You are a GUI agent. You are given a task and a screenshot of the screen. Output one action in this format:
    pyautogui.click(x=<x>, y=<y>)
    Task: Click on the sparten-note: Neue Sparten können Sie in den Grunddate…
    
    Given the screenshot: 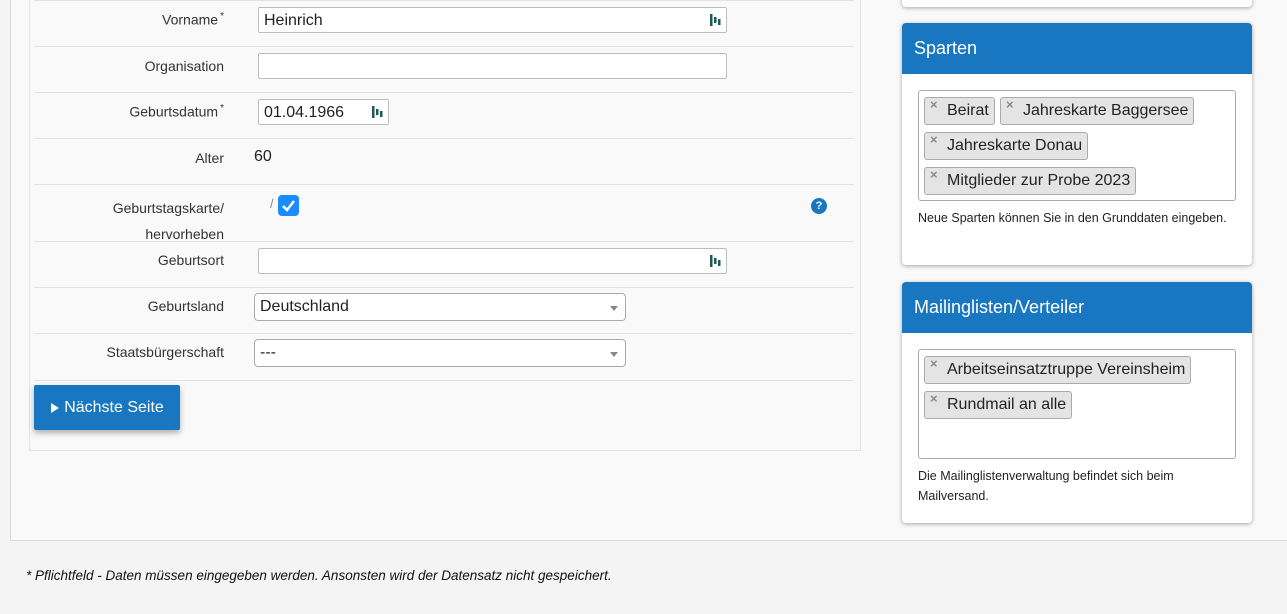 What is the action you would take?
    pyautogui.click(x=1072, y=218)
    